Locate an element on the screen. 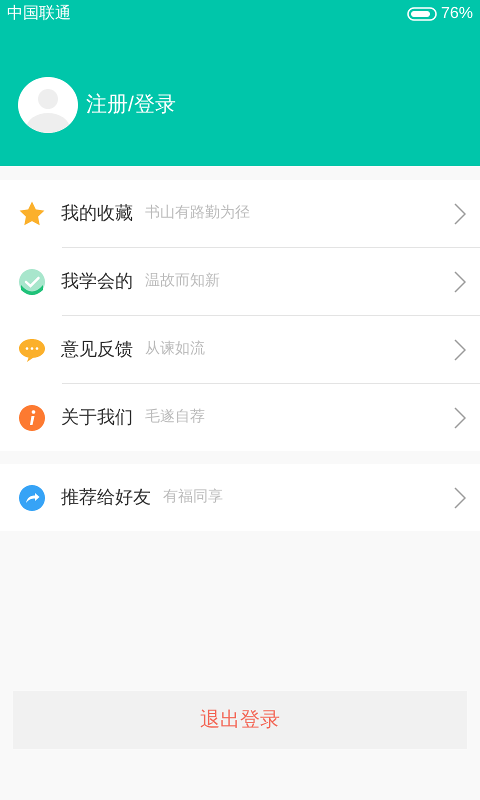 This screenshot has height=800, width=480. menu-item-title: 意见反馈 is located at coordinates (97, 349).